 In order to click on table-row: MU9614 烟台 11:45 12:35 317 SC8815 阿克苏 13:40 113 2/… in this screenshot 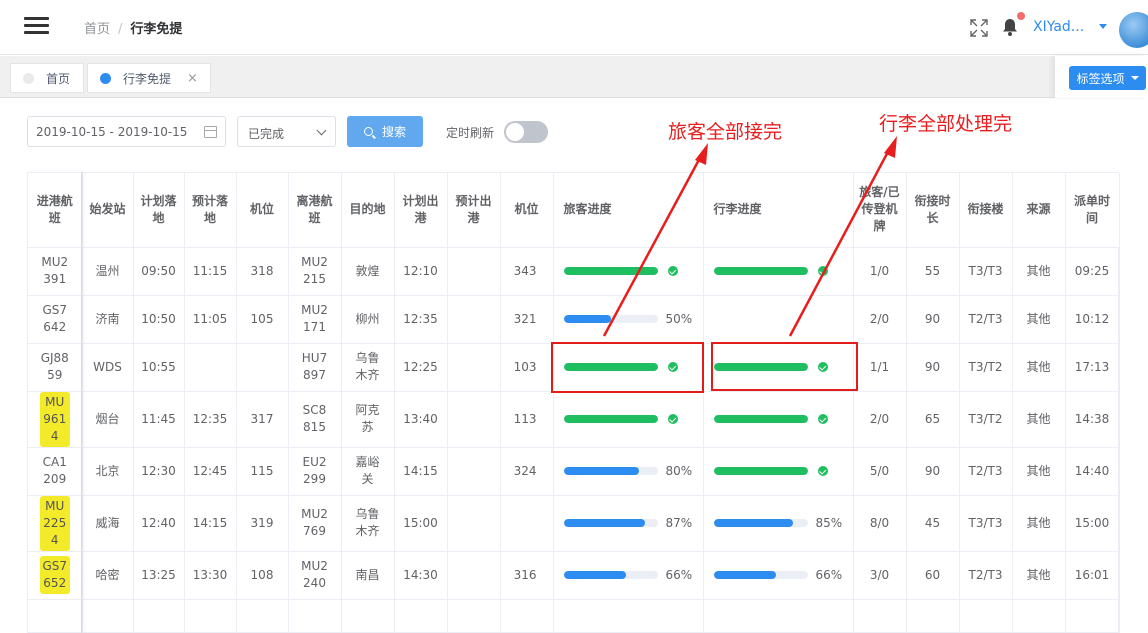, I will do `click(574, 419)`.